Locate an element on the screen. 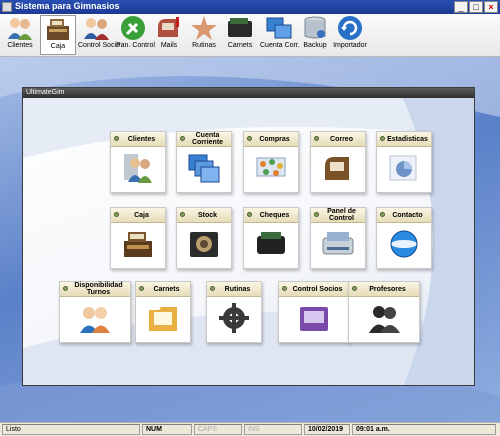 Image resolution: width=500 pixels, height=436 pixels. toolbar-label: Rutinas is located at coordinates (204, 45).